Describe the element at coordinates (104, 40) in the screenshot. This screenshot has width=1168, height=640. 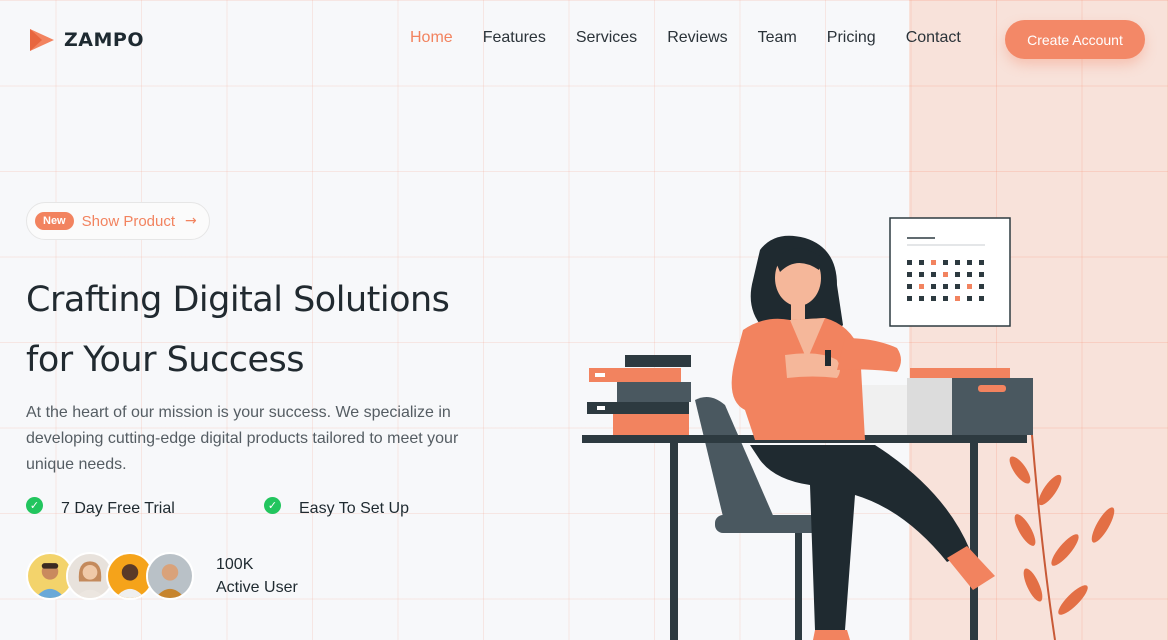
I see `brand-name: ZAMPO` at that location.